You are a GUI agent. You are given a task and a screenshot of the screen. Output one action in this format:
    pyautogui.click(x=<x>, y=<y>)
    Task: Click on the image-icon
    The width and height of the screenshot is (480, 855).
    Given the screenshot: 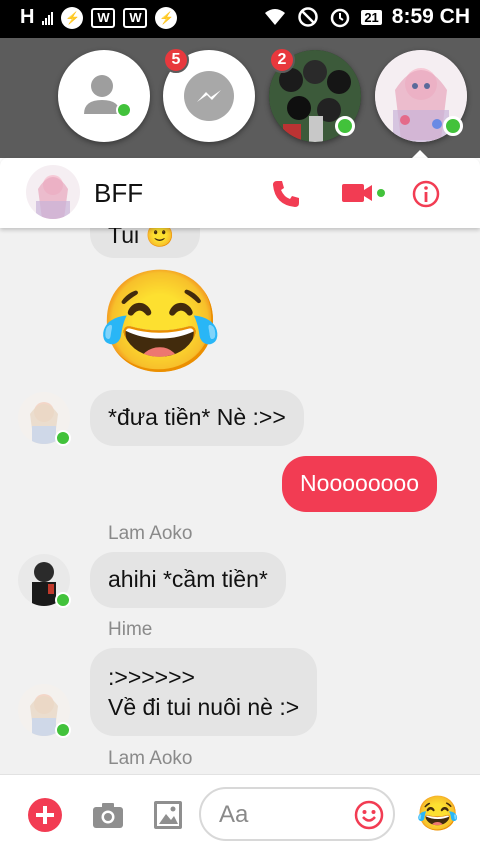 What is the action you would take?
    pyautogui.click(x=168, y=815)
    